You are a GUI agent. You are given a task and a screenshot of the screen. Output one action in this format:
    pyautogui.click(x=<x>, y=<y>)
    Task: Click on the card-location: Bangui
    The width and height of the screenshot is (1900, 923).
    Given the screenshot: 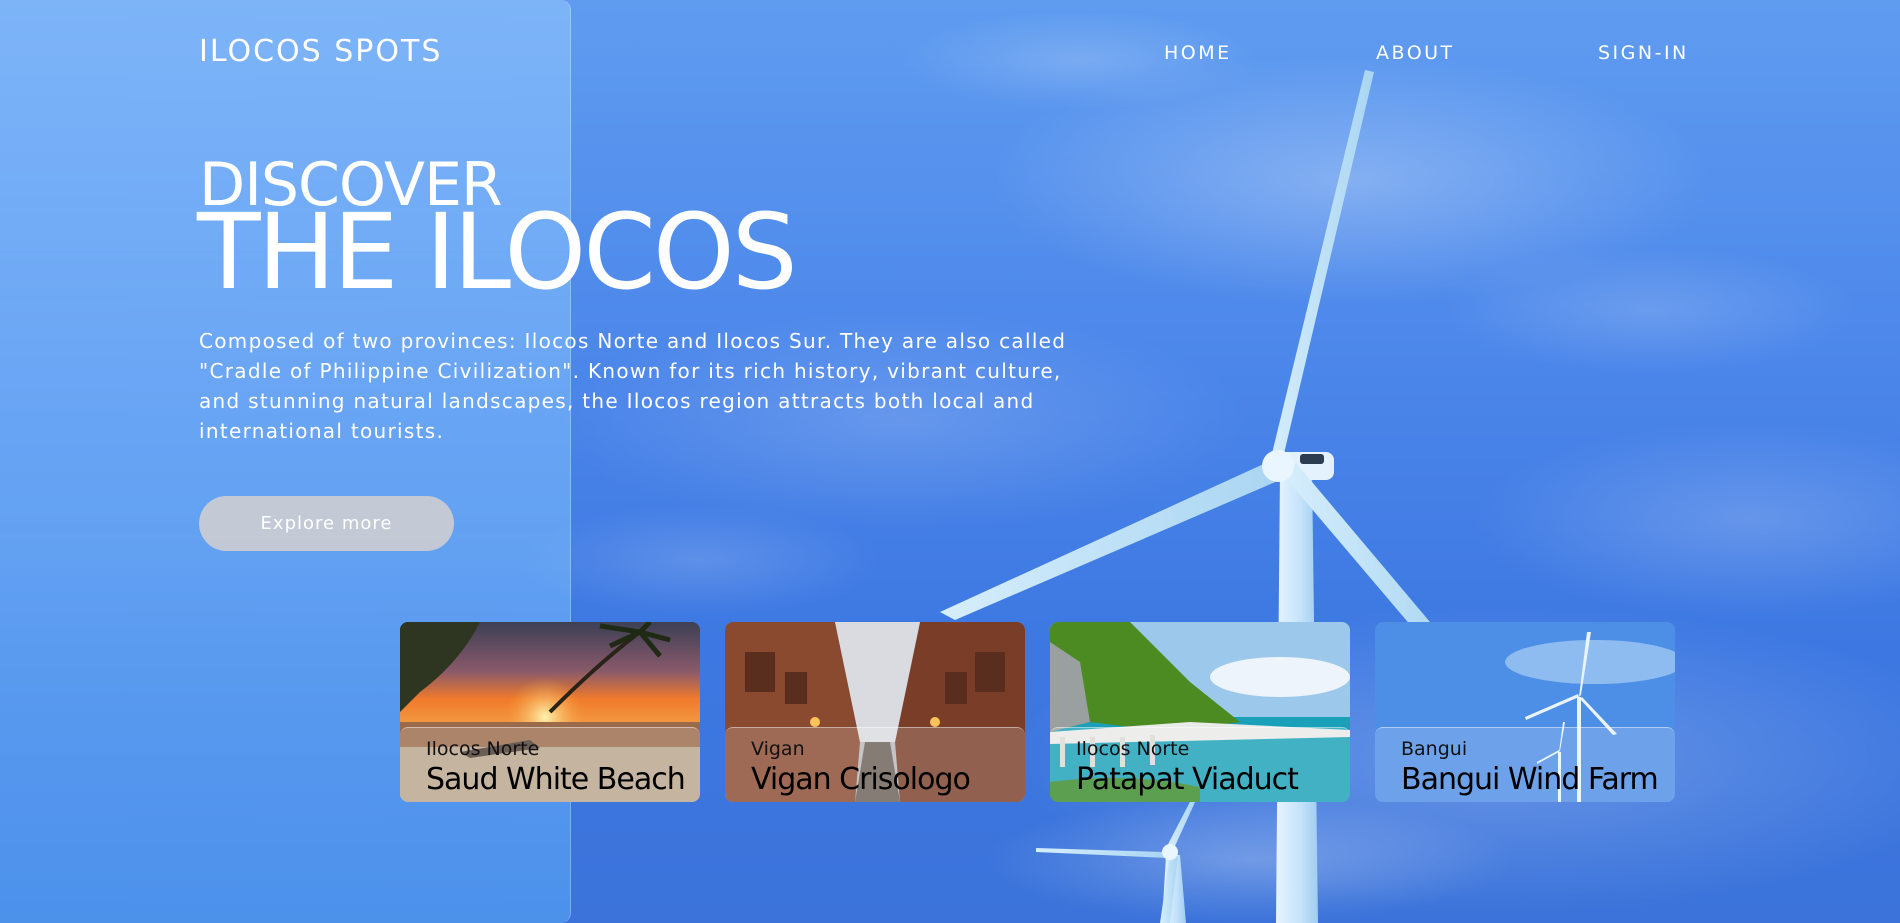 What is the action you would take?
    pyautogui.click(x=1434, y=749)
    